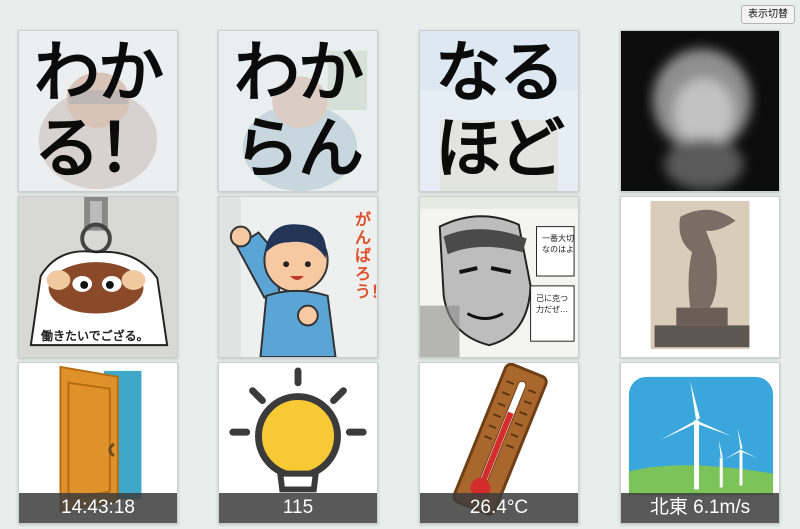  Describe the element at coordinates (499, 508) in the screenshot. I see `temperature-readout: 26.4°C` at that location.